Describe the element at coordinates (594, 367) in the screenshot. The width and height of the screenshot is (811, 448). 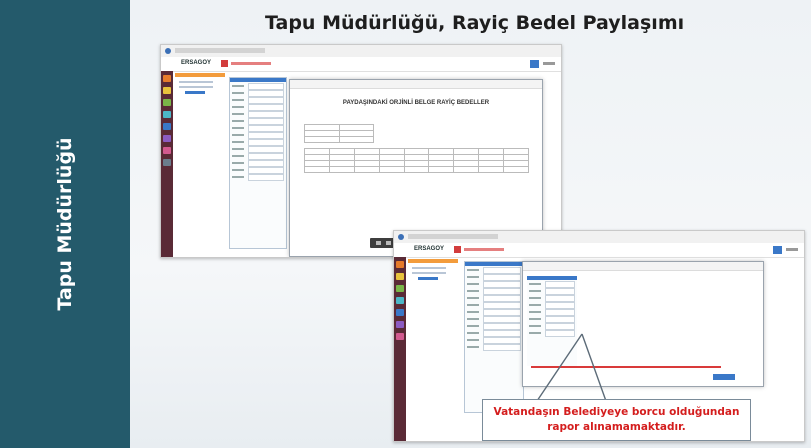
I see `arrow-line-right` at that location.